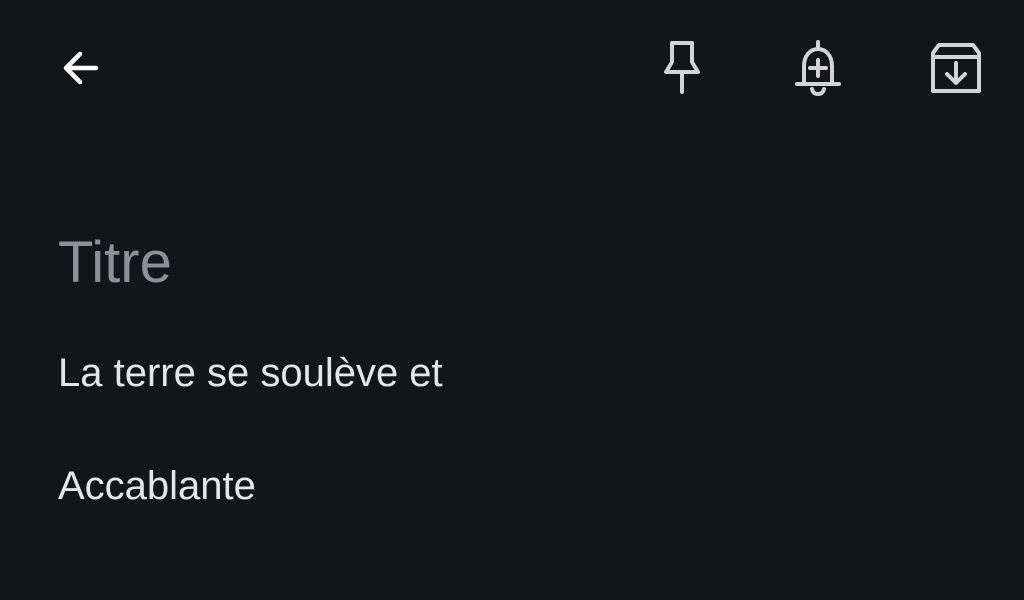 The height and width of the screenshot is (600, 1024). I want to click on bell-plus-icon, so click(818, 68).